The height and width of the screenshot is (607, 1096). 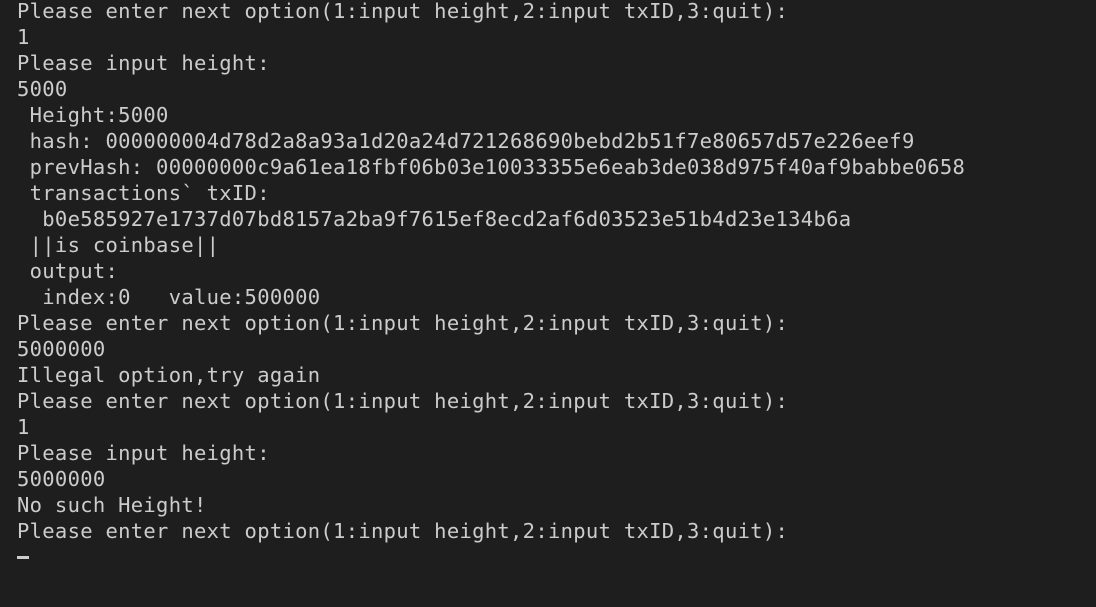 I want to click on block-height-line: Height:5000, so click(x=93, y=115).